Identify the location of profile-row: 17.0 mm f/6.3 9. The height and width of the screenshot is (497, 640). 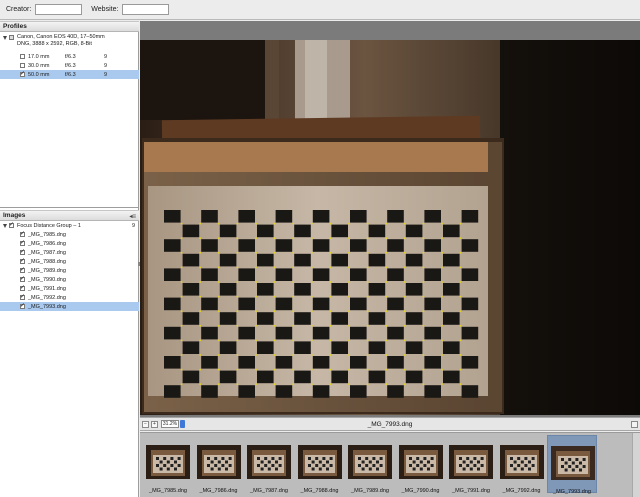
(69, 56).